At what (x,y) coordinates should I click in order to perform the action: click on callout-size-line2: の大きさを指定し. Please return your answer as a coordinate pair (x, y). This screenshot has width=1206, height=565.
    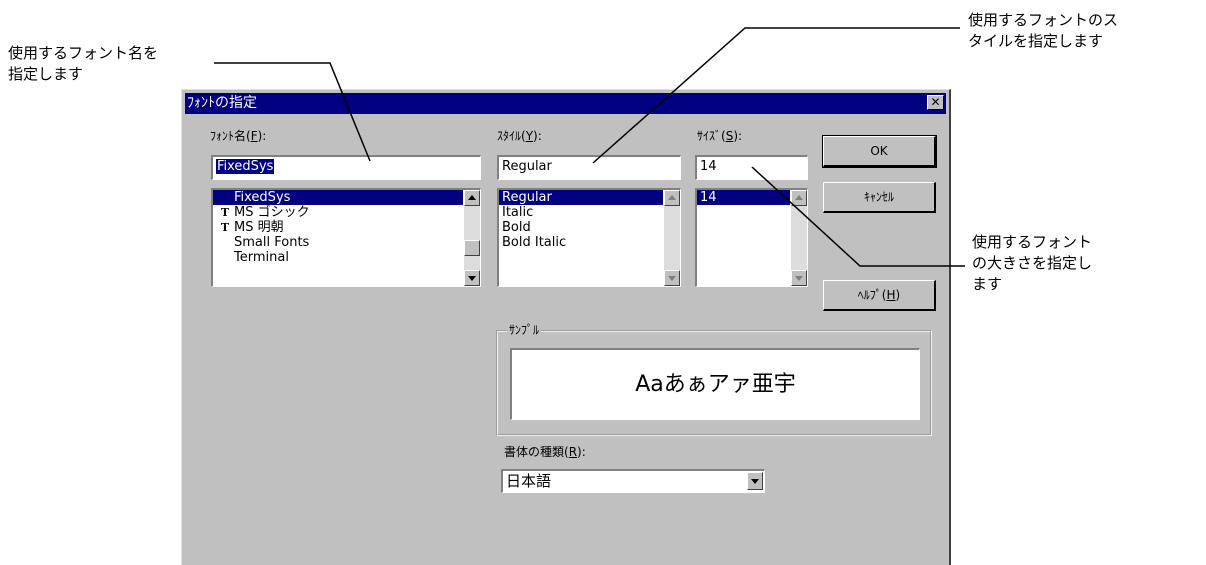
    Looking at the image, I should click on (1032, 263).